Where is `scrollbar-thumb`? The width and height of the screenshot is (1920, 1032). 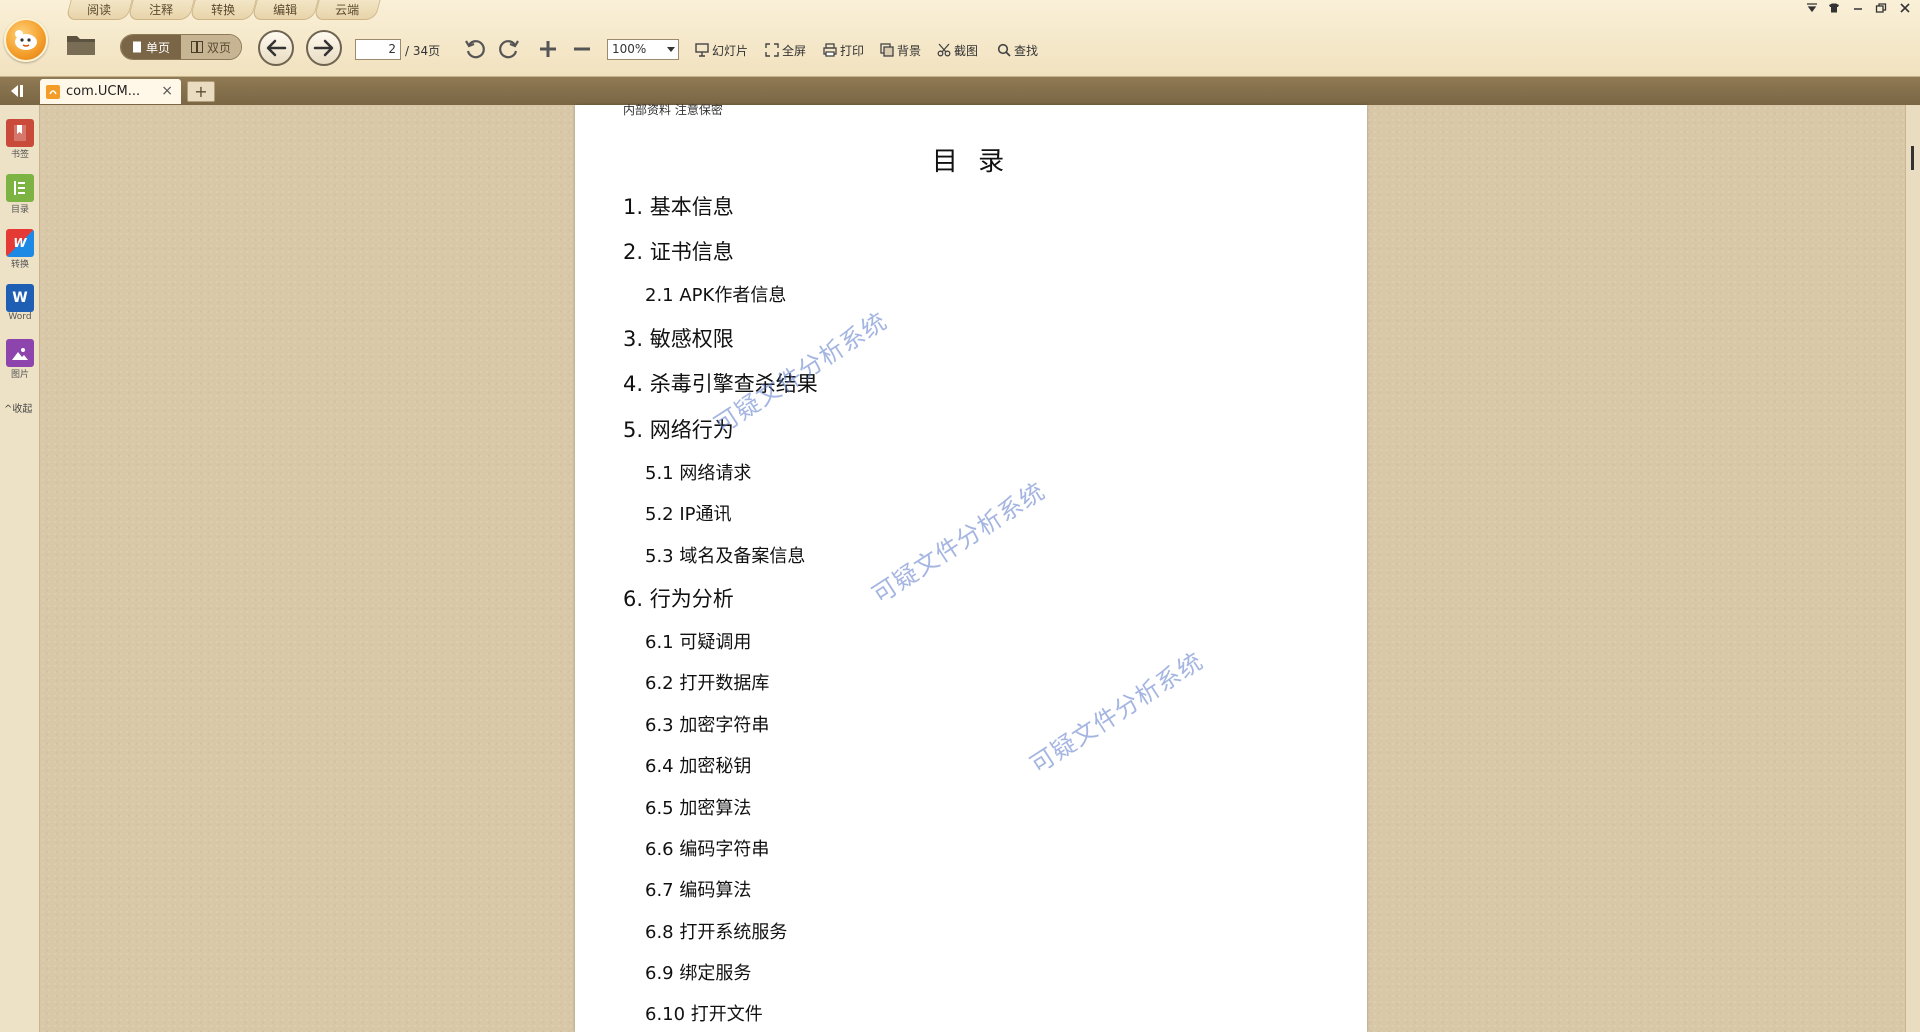 scrollbar-thumb is located at coordinates (1912, 158).